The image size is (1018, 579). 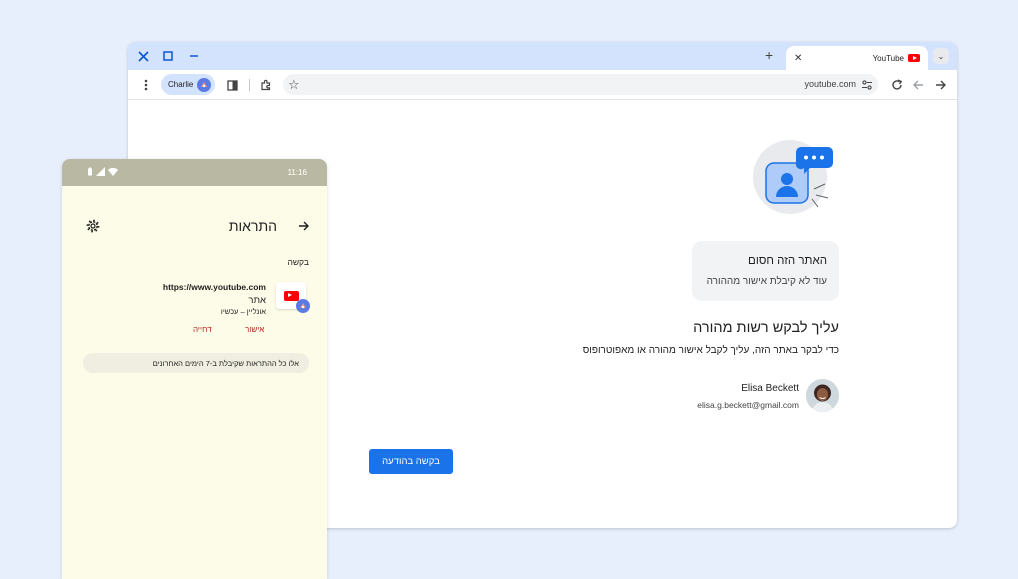 I want to click on request-url: https://www.youtube.com, so click(x=214, y=287).